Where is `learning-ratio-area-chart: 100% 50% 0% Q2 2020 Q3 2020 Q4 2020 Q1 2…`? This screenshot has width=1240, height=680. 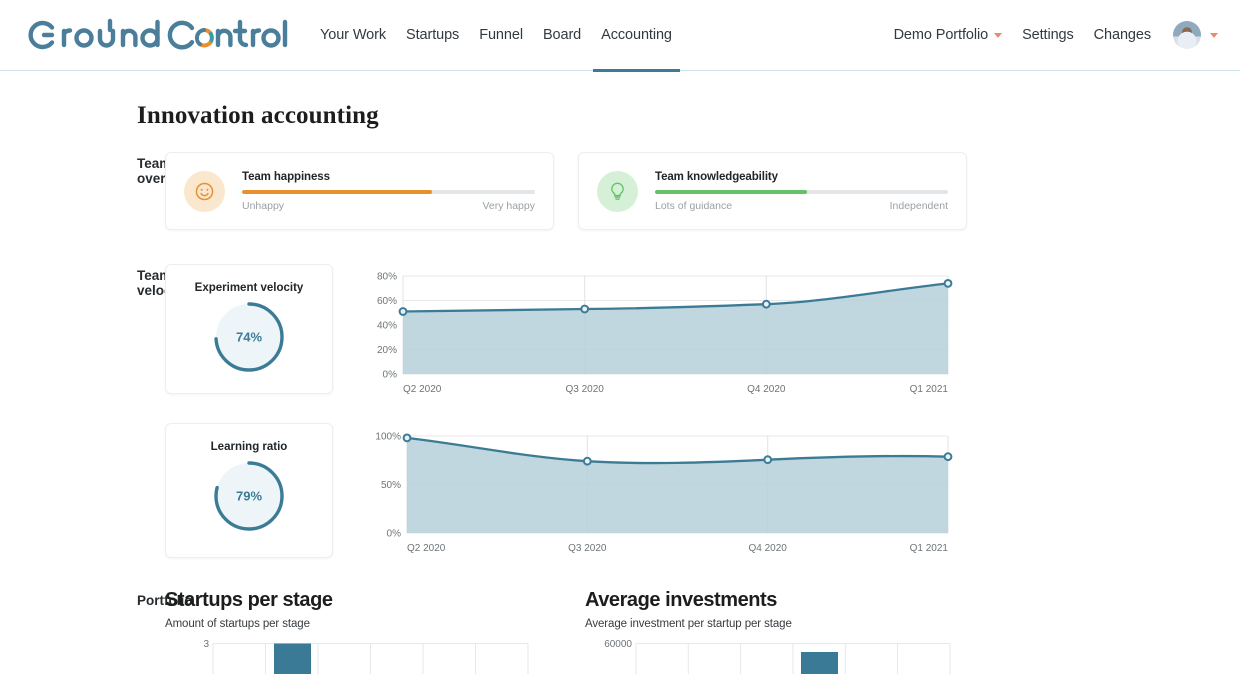
learning-ratio-area-chart: 100% 50% 0% Q2 2020 Q3 2020 Q4 2020 Q1 2… is located at coordinates (664, 493).